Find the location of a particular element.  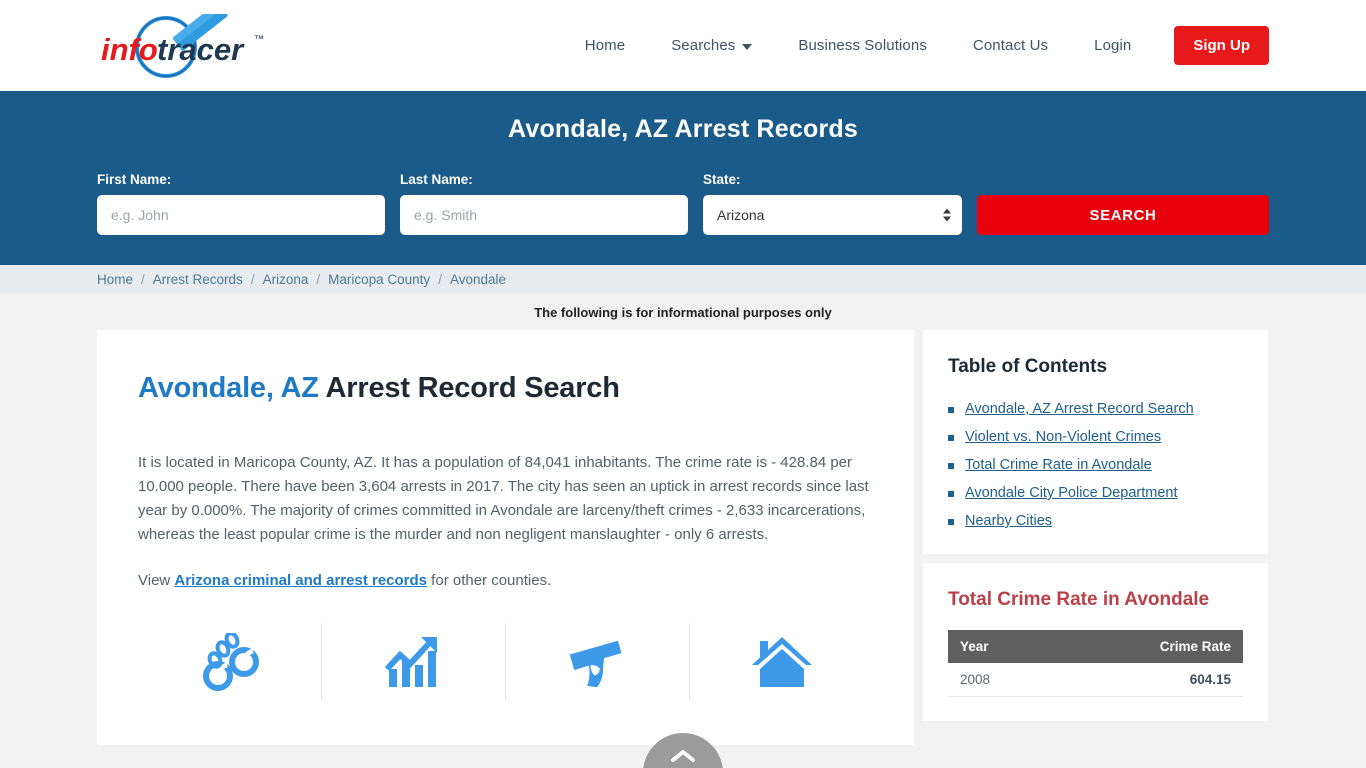

svg-text: tracer is located at coordinates (201, 49).